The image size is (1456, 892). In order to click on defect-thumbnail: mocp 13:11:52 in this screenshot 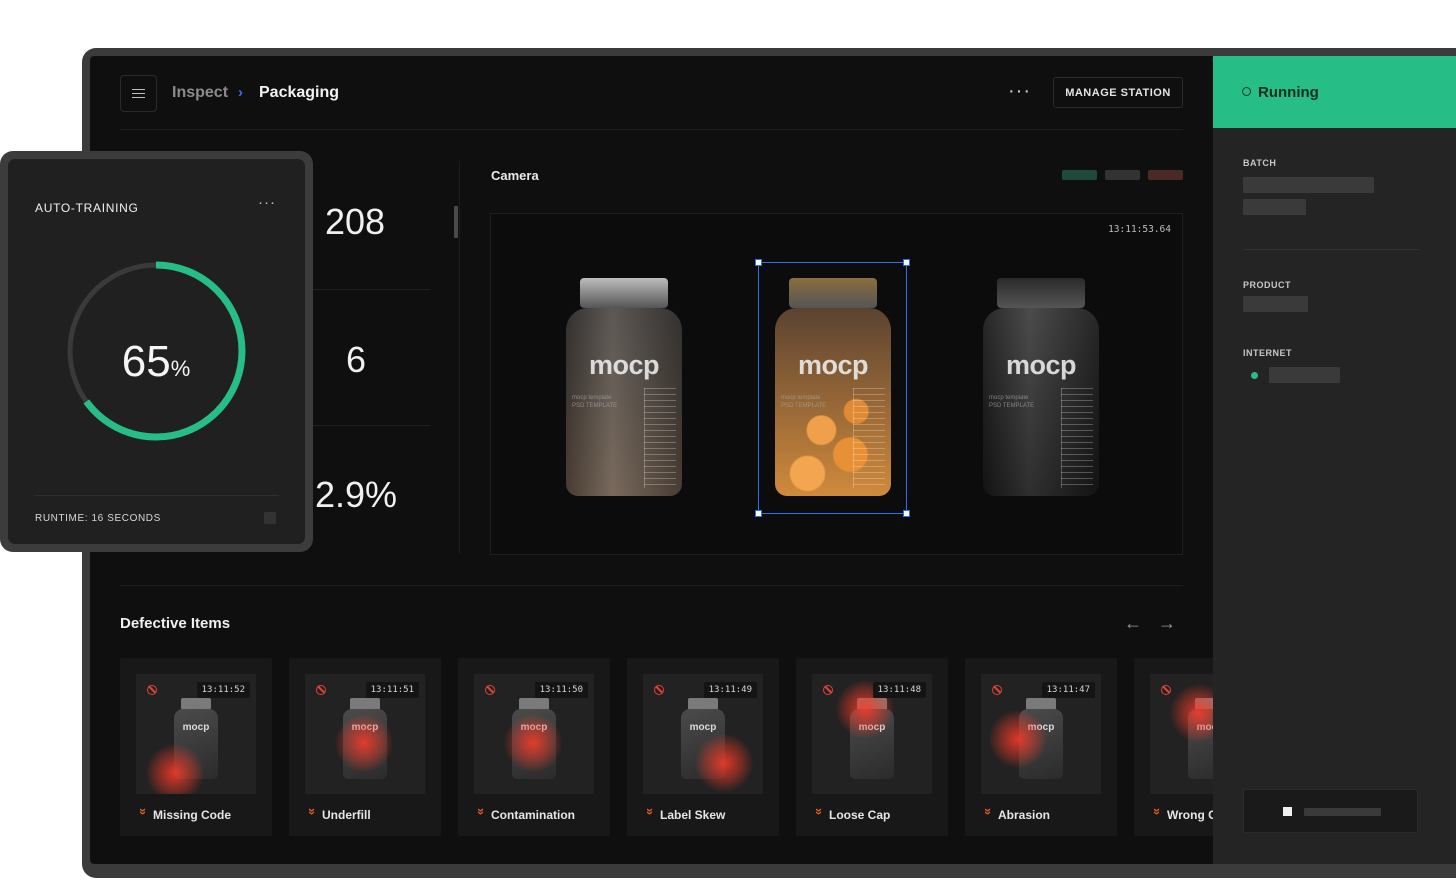, I will do `click(196, 734)`.